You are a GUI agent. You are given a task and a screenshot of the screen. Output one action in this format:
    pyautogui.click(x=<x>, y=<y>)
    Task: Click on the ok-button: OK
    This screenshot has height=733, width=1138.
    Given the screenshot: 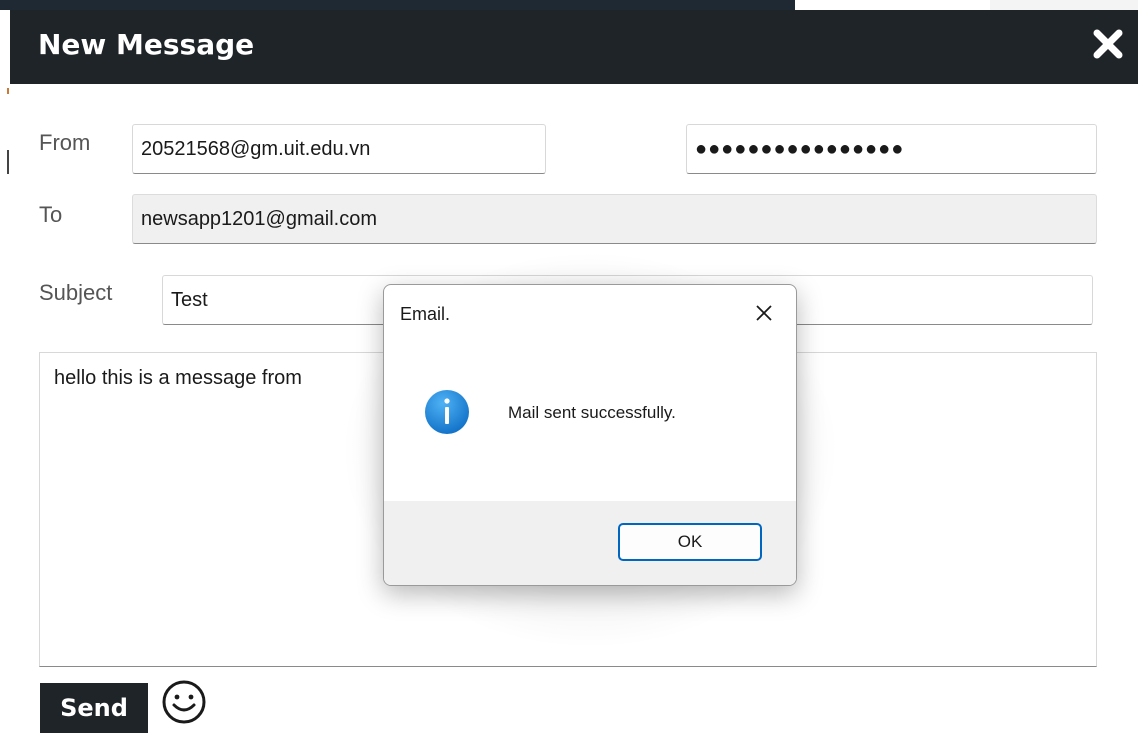 What is the action you would take?
    pyautogui.click(x=690, y=542)
    